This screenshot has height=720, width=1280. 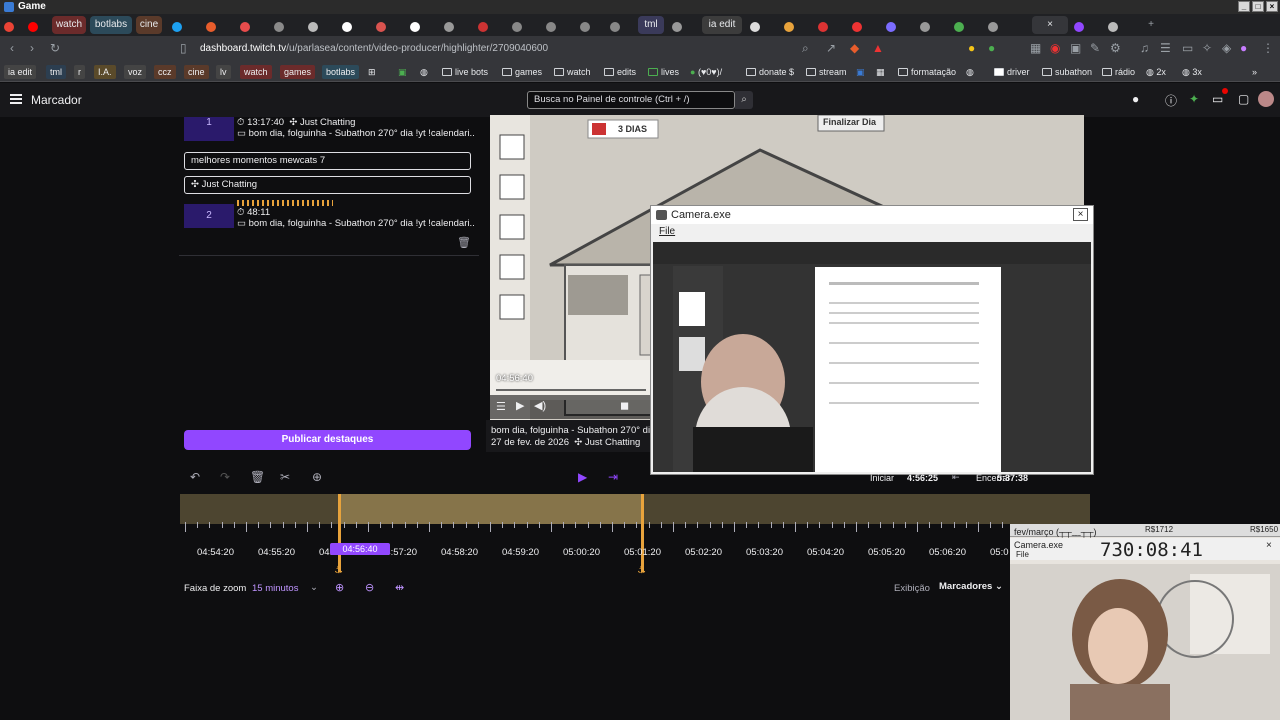 What do you see at coordinates (572, 72) in the screenshot?
I see `bookmark-watch: watch` at bounding box center [572, 72].